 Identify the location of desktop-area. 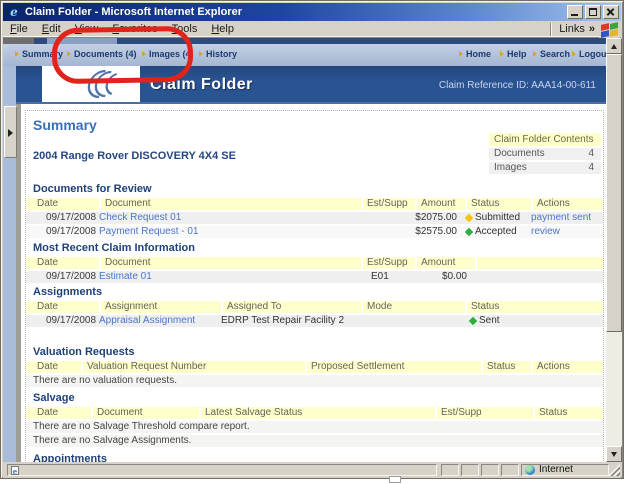
(312, 481).